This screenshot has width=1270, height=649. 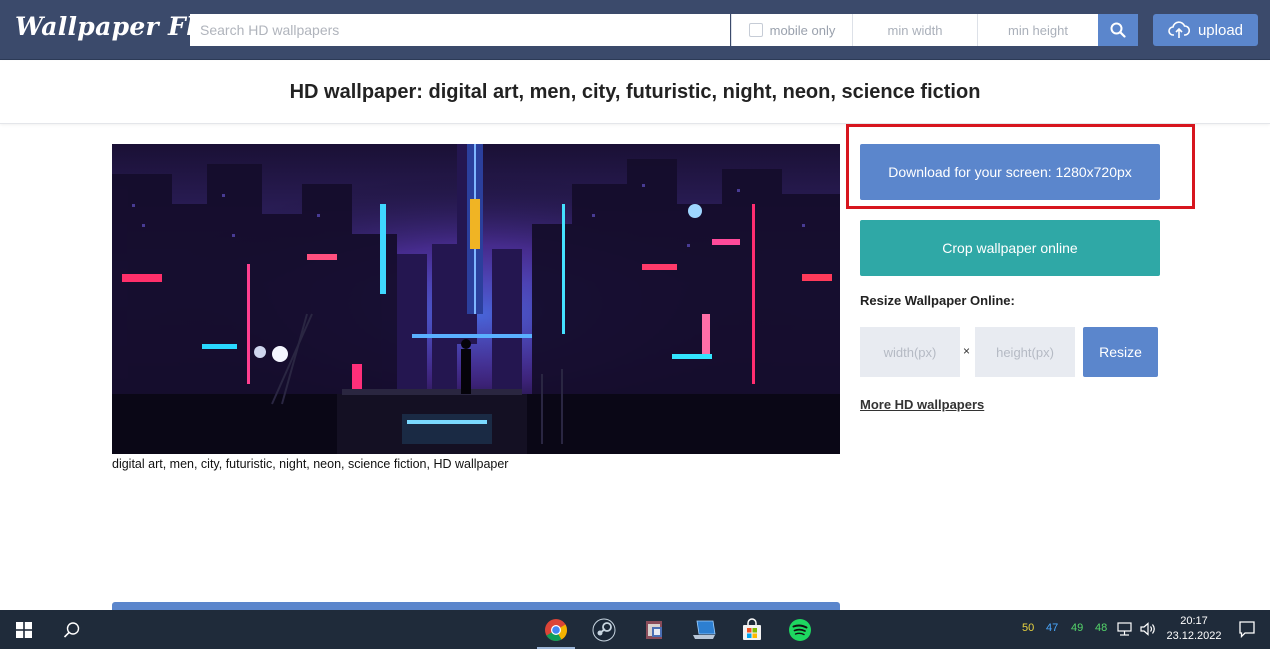 I want to click on taskbar-computer, so click(x=704, y=629).